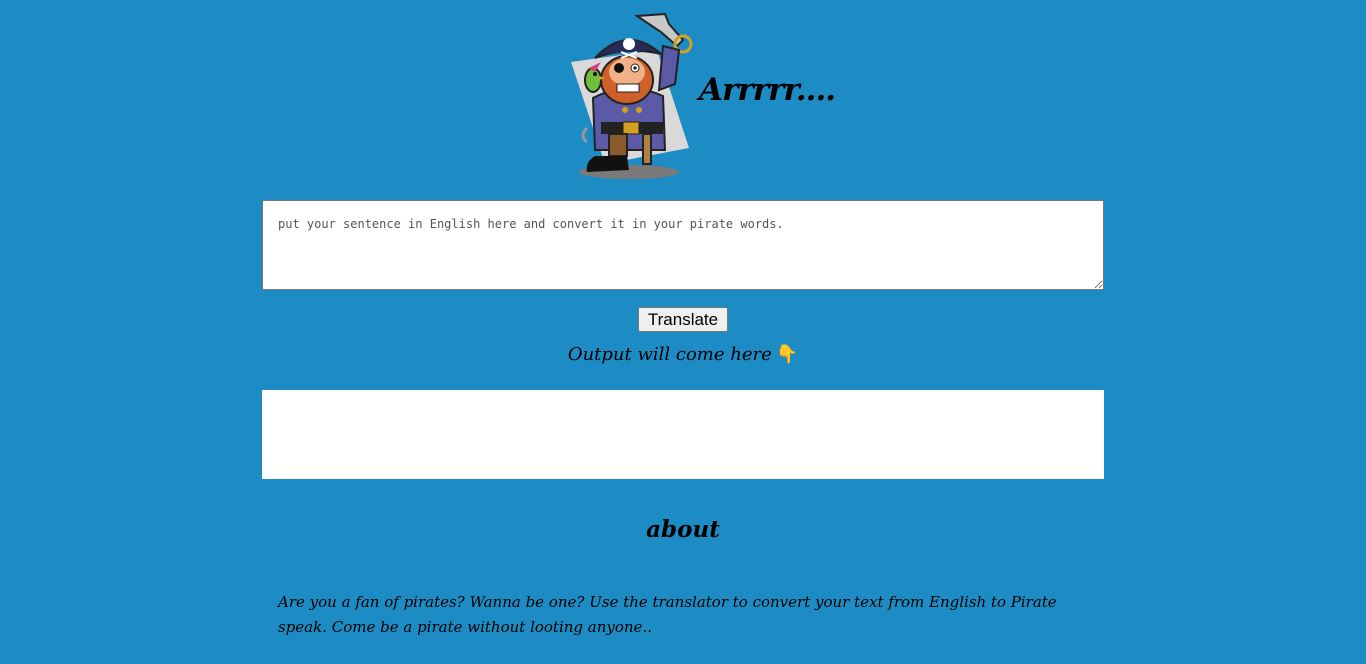 The image size is (1366, 664). I want to click on output-label: Output will come here, so click(669, 354).